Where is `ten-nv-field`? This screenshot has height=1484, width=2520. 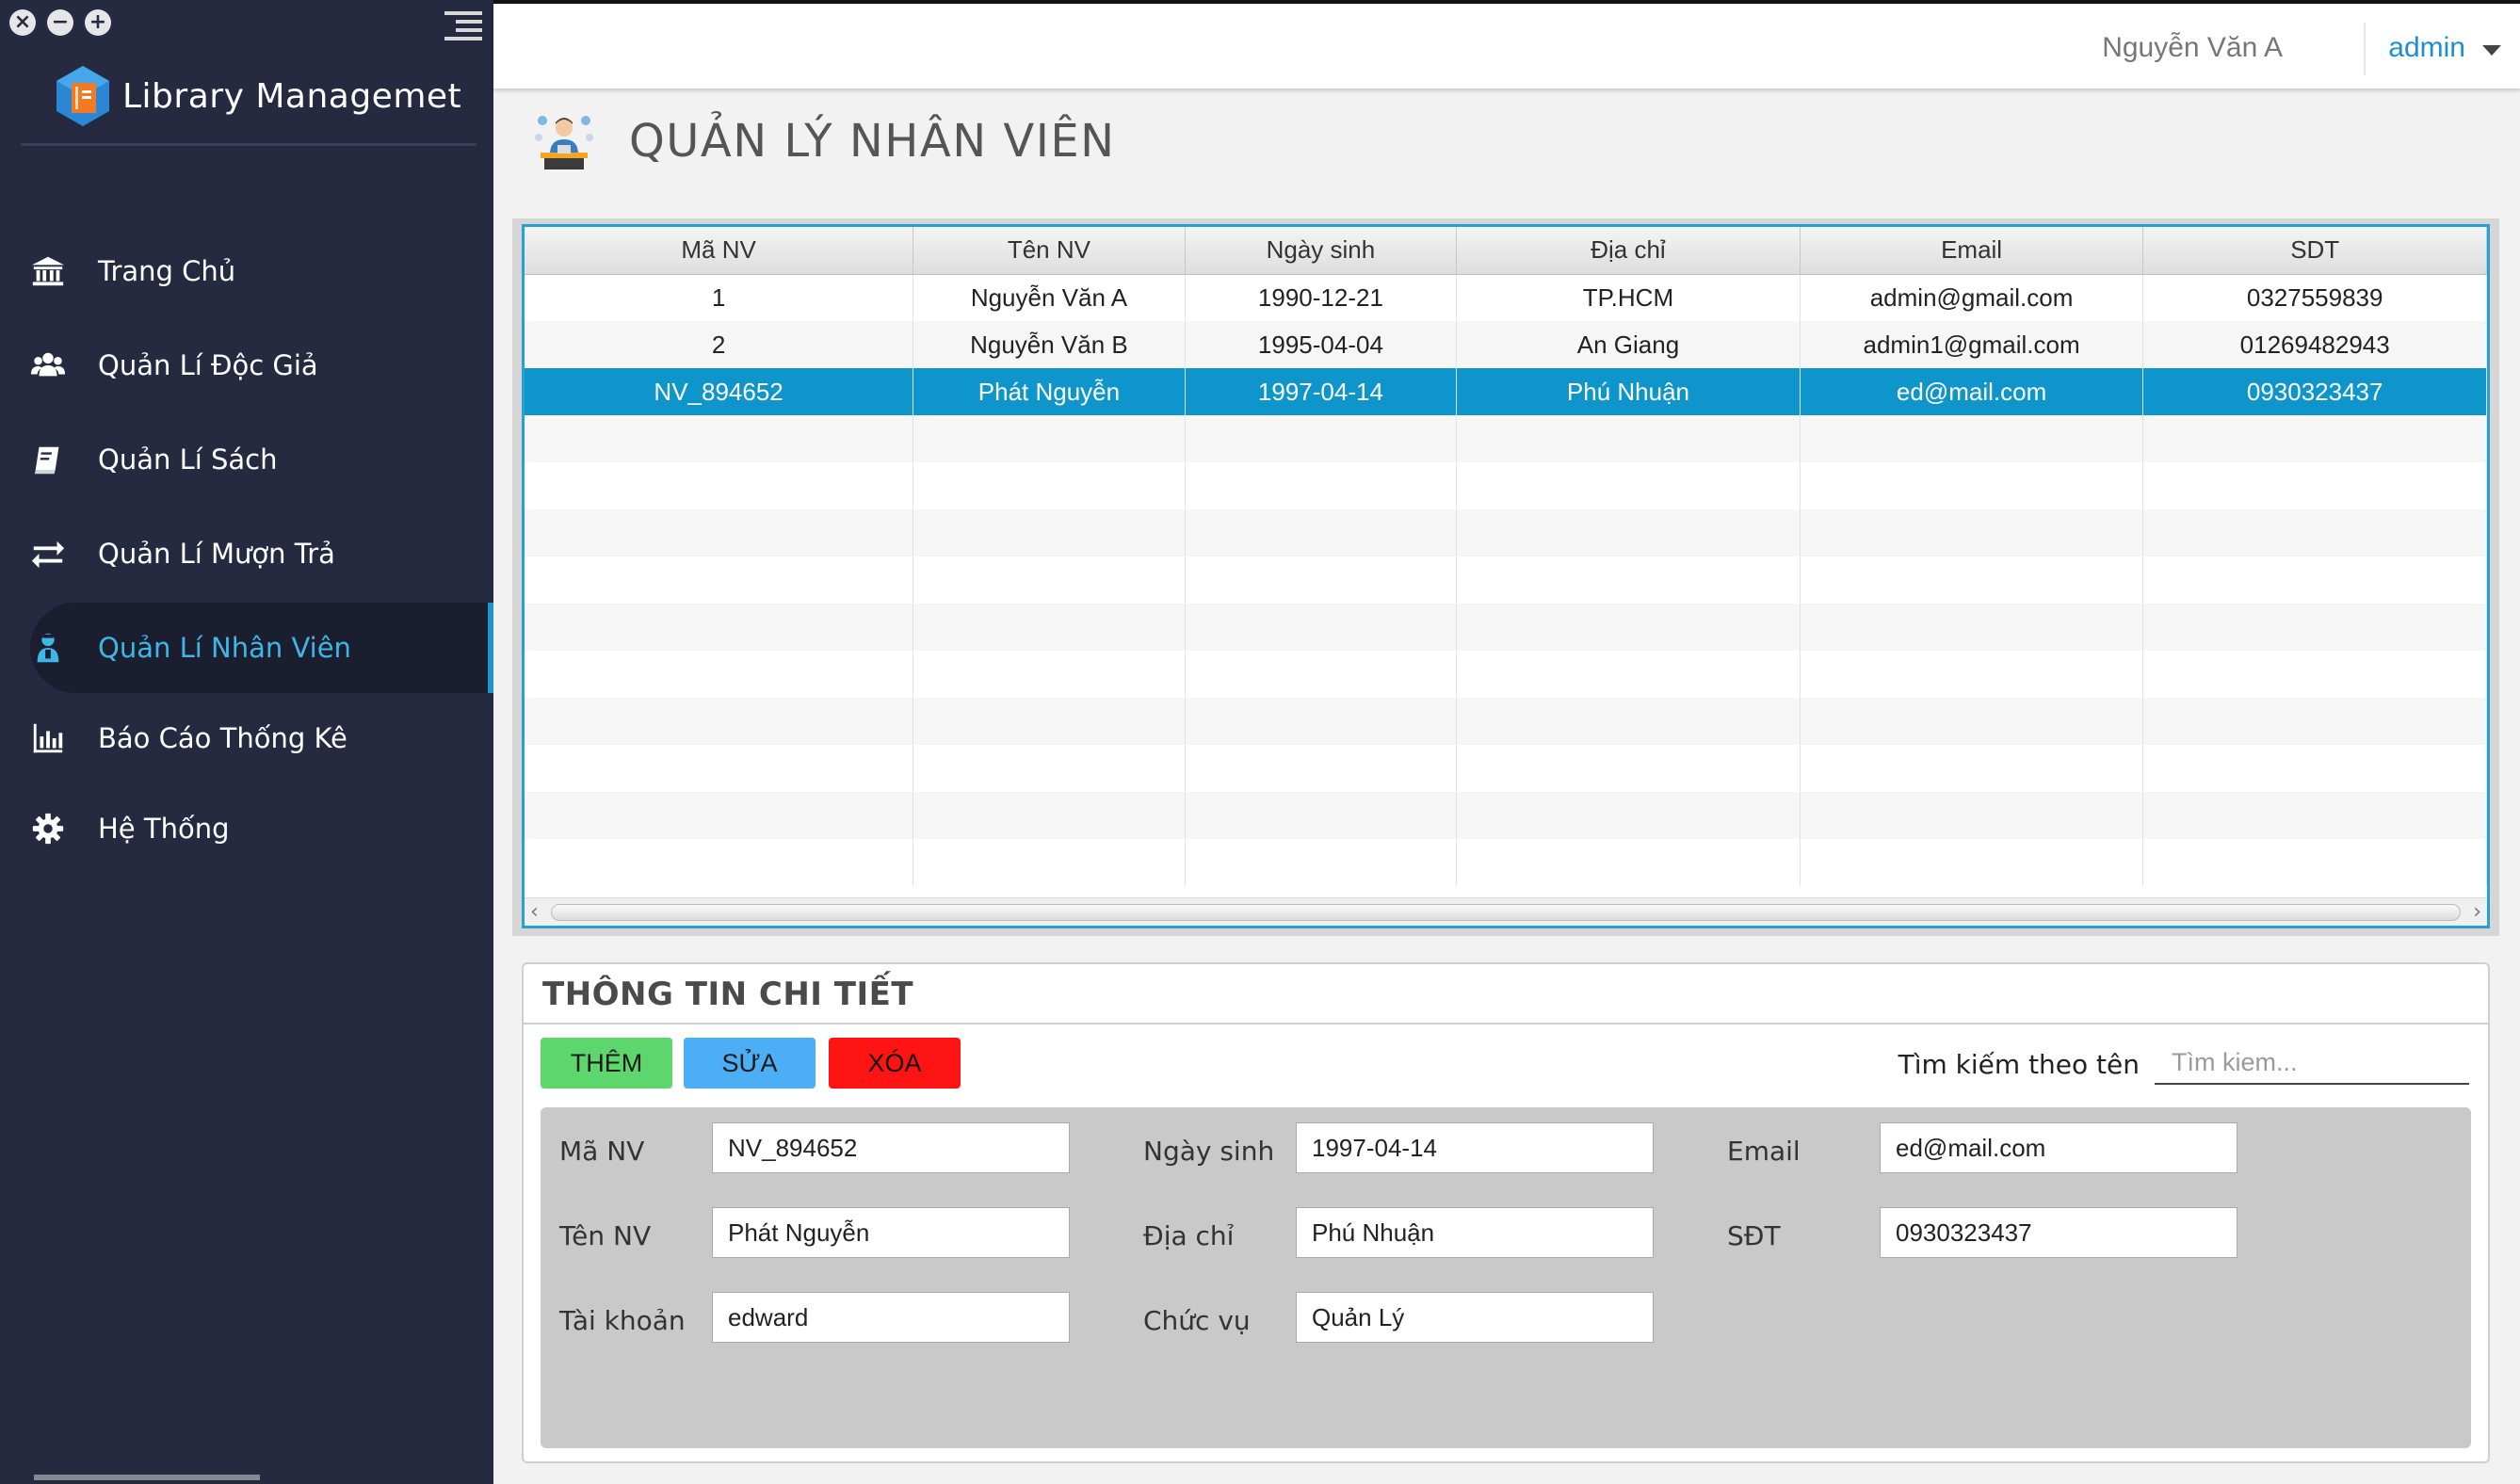
ten-nv-field is located at coordinates (891, 1232).